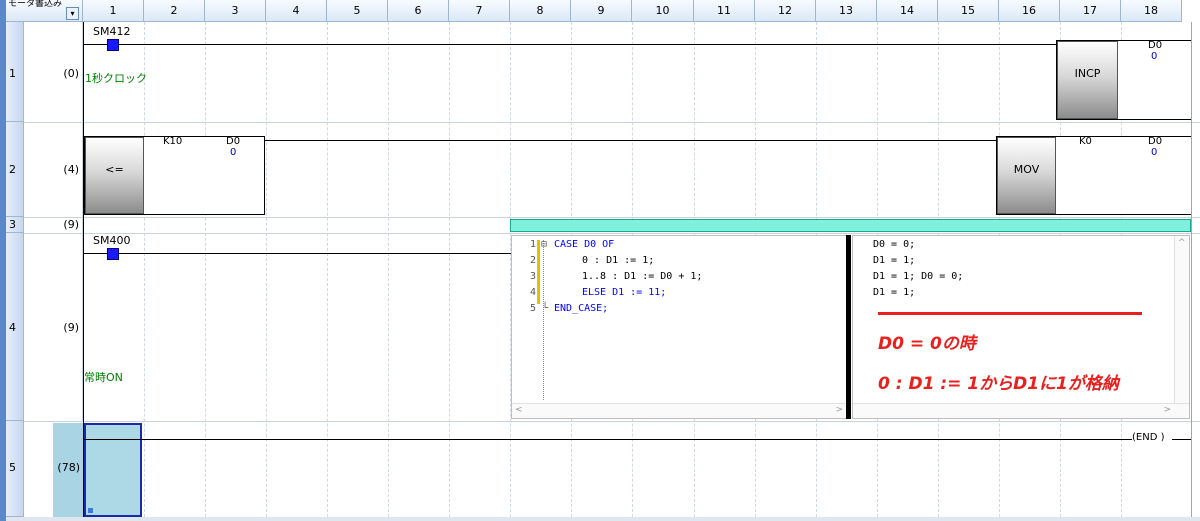 The width and height of the screenshot is (1200, 521). I want to click on step-number: (0), so click(71, 73).